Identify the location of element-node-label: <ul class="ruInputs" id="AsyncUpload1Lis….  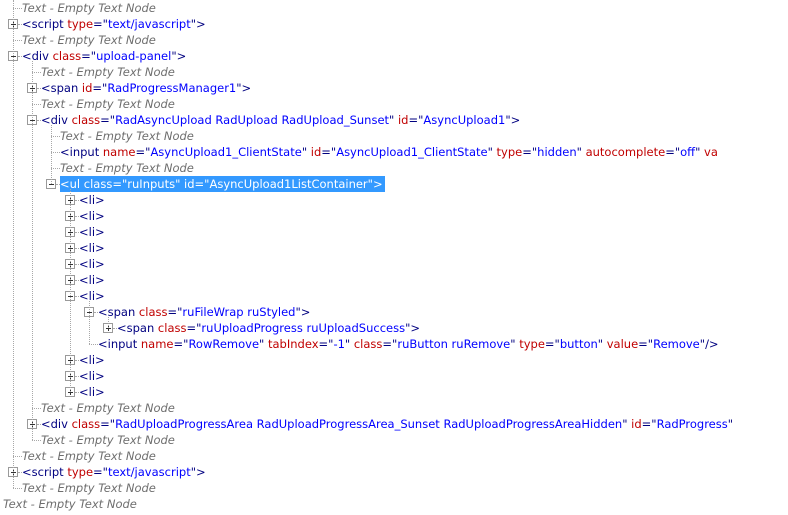
(222, 184).